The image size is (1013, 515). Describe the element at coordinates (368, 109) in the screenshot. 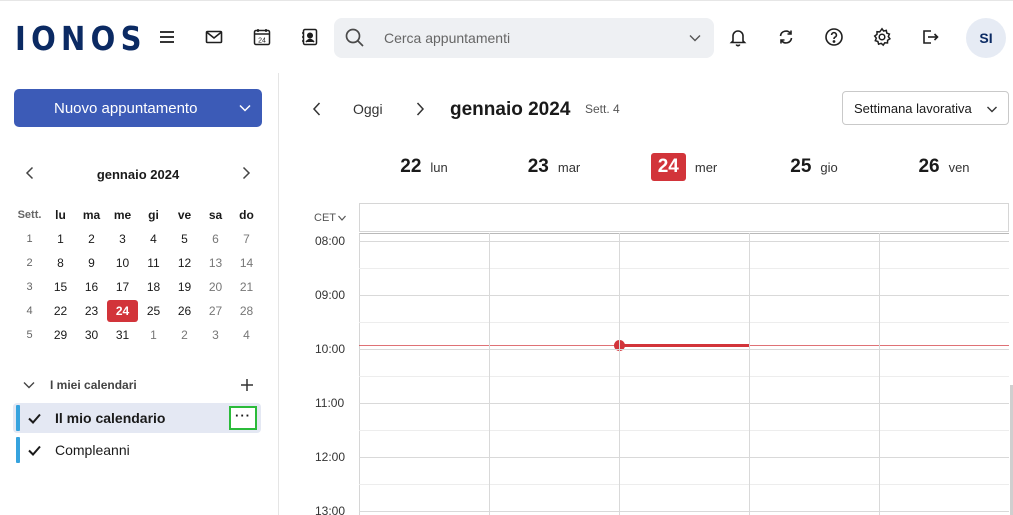

I see `today-button: Oggi` at that location.